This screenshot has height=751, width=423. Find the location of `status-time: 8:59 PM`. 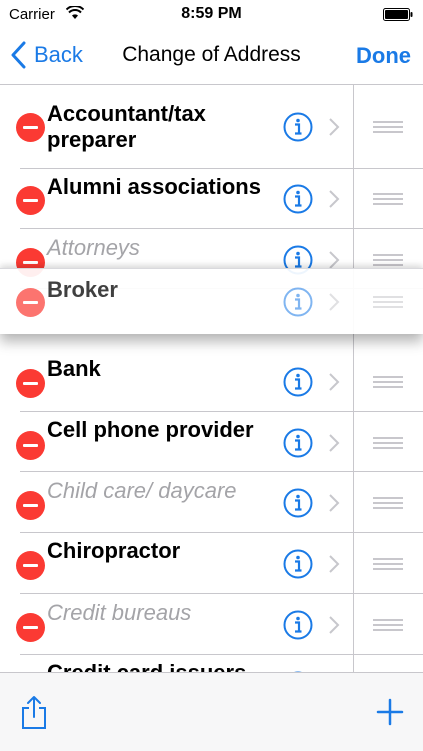

status-time: 8:59 PM is located at coordinates (211, 13).